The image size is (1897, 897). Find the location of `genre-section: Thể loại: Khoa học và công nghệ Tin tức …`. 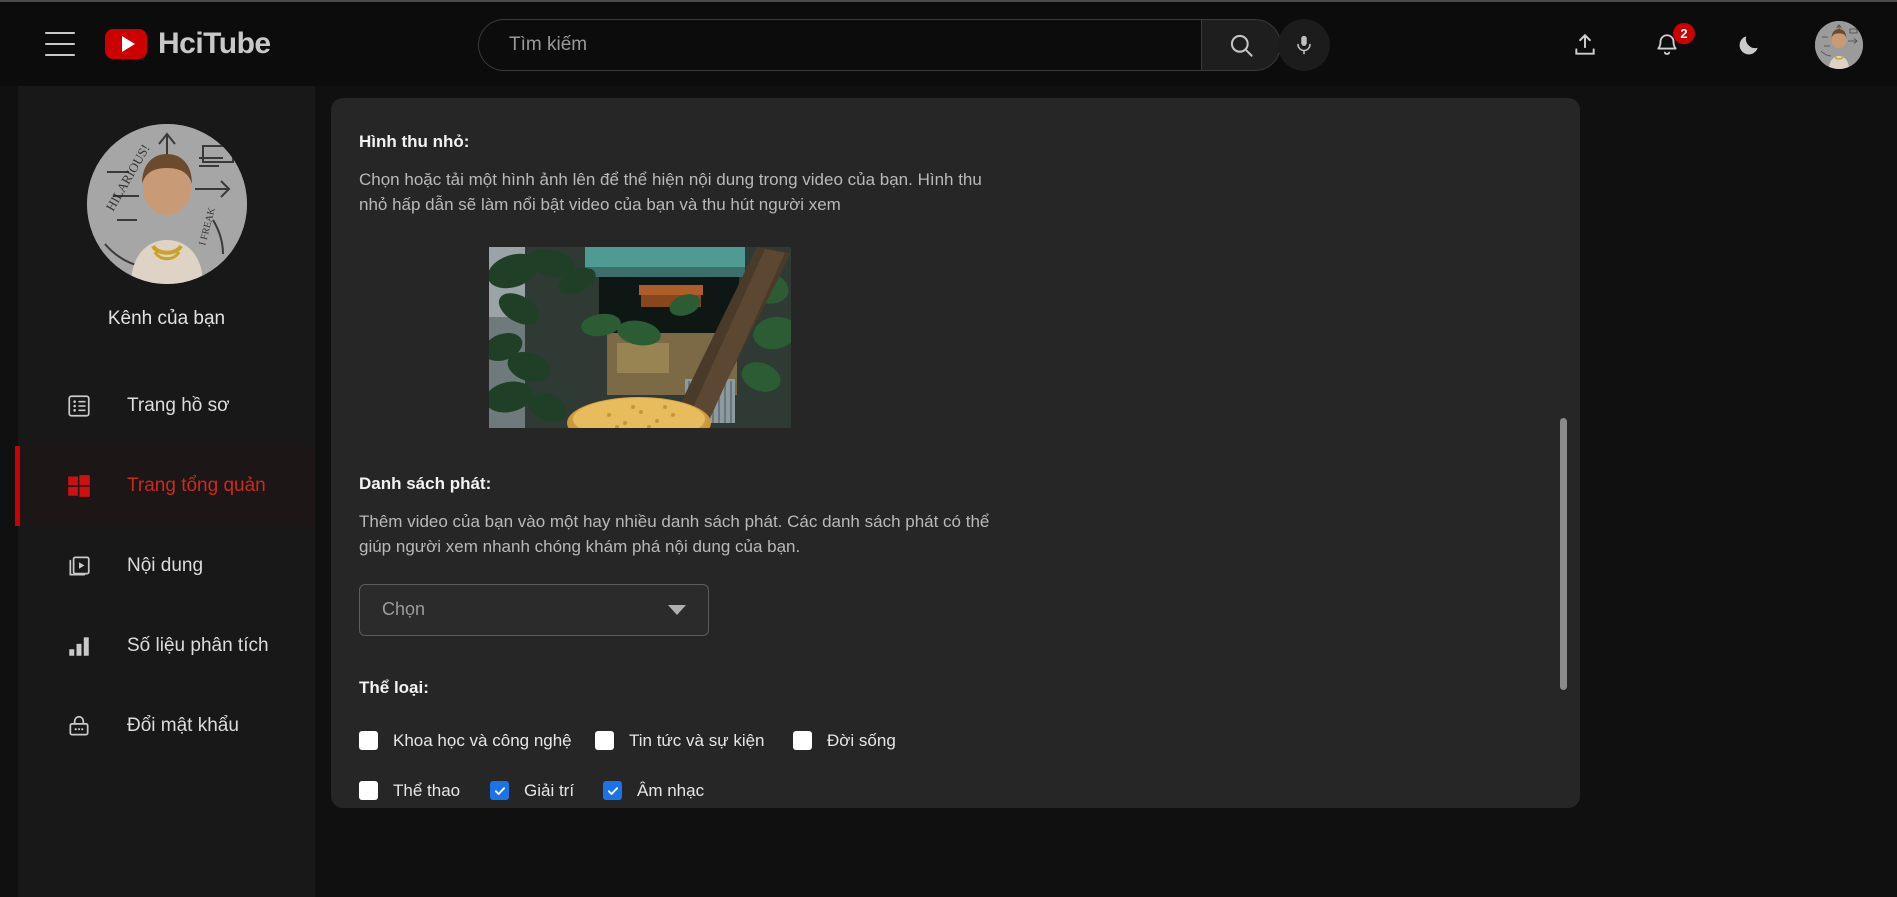

genre-section: Thể loại: Khoa học và công nghệ Tin tức … is located at coordinates (969, 743).